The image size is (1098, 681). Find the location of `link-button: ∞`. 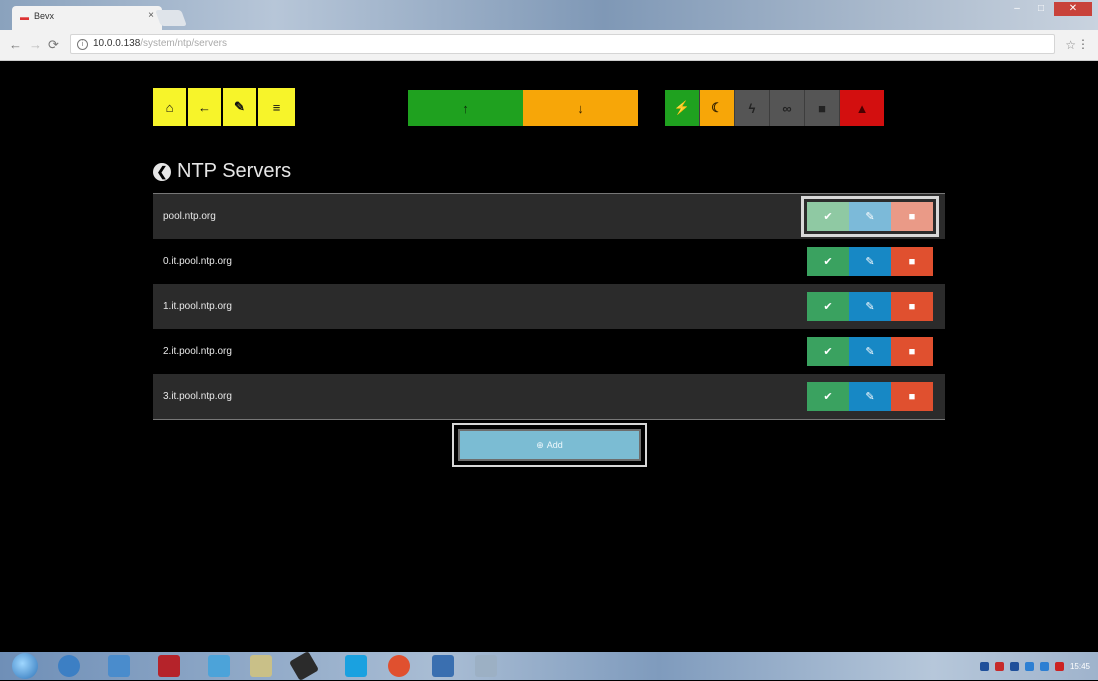

link-button: ∞ is located at coordinates (787, 108).